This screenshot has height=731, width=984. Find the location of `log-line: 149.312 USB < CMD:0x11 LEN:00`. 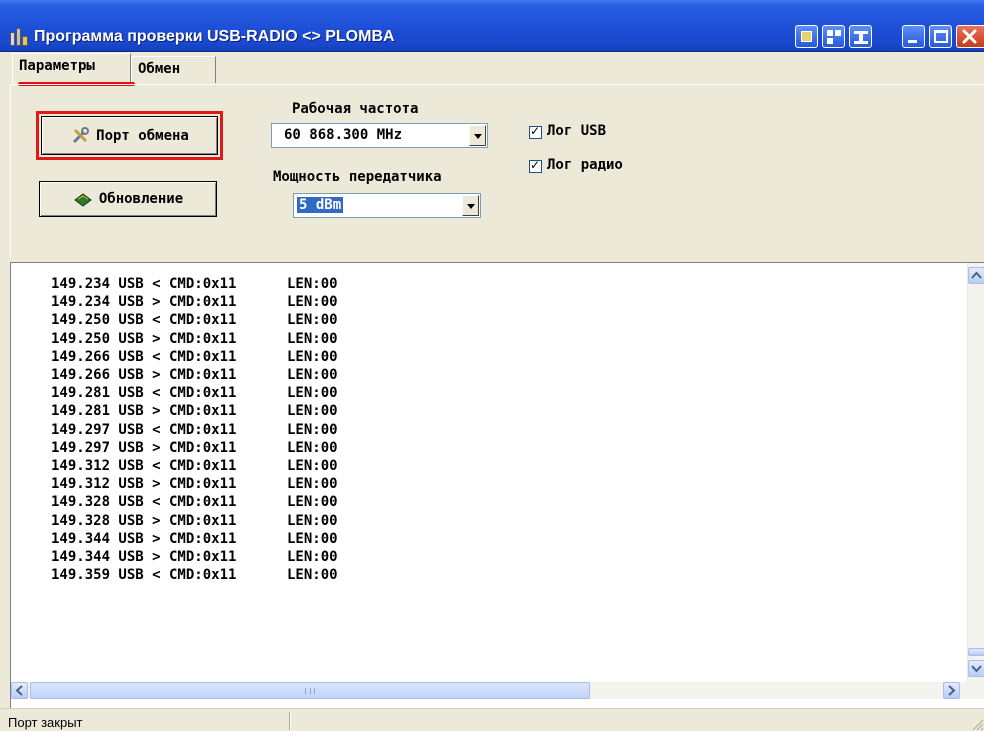

log-line: 149.312 USB < CMD:0x11 LEN:00 is located at coordinates (194, 466).